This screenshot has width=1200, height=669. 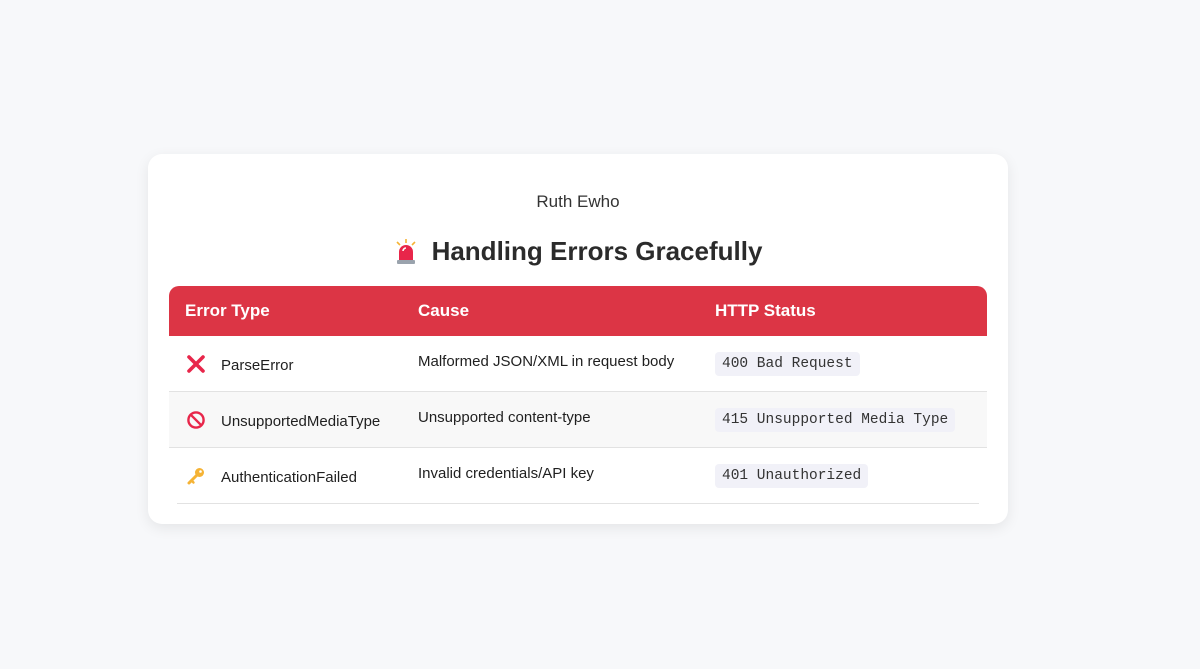 I want to click on http-status-code: 415 Unsupported Media Type, so click(x=835, y=419).